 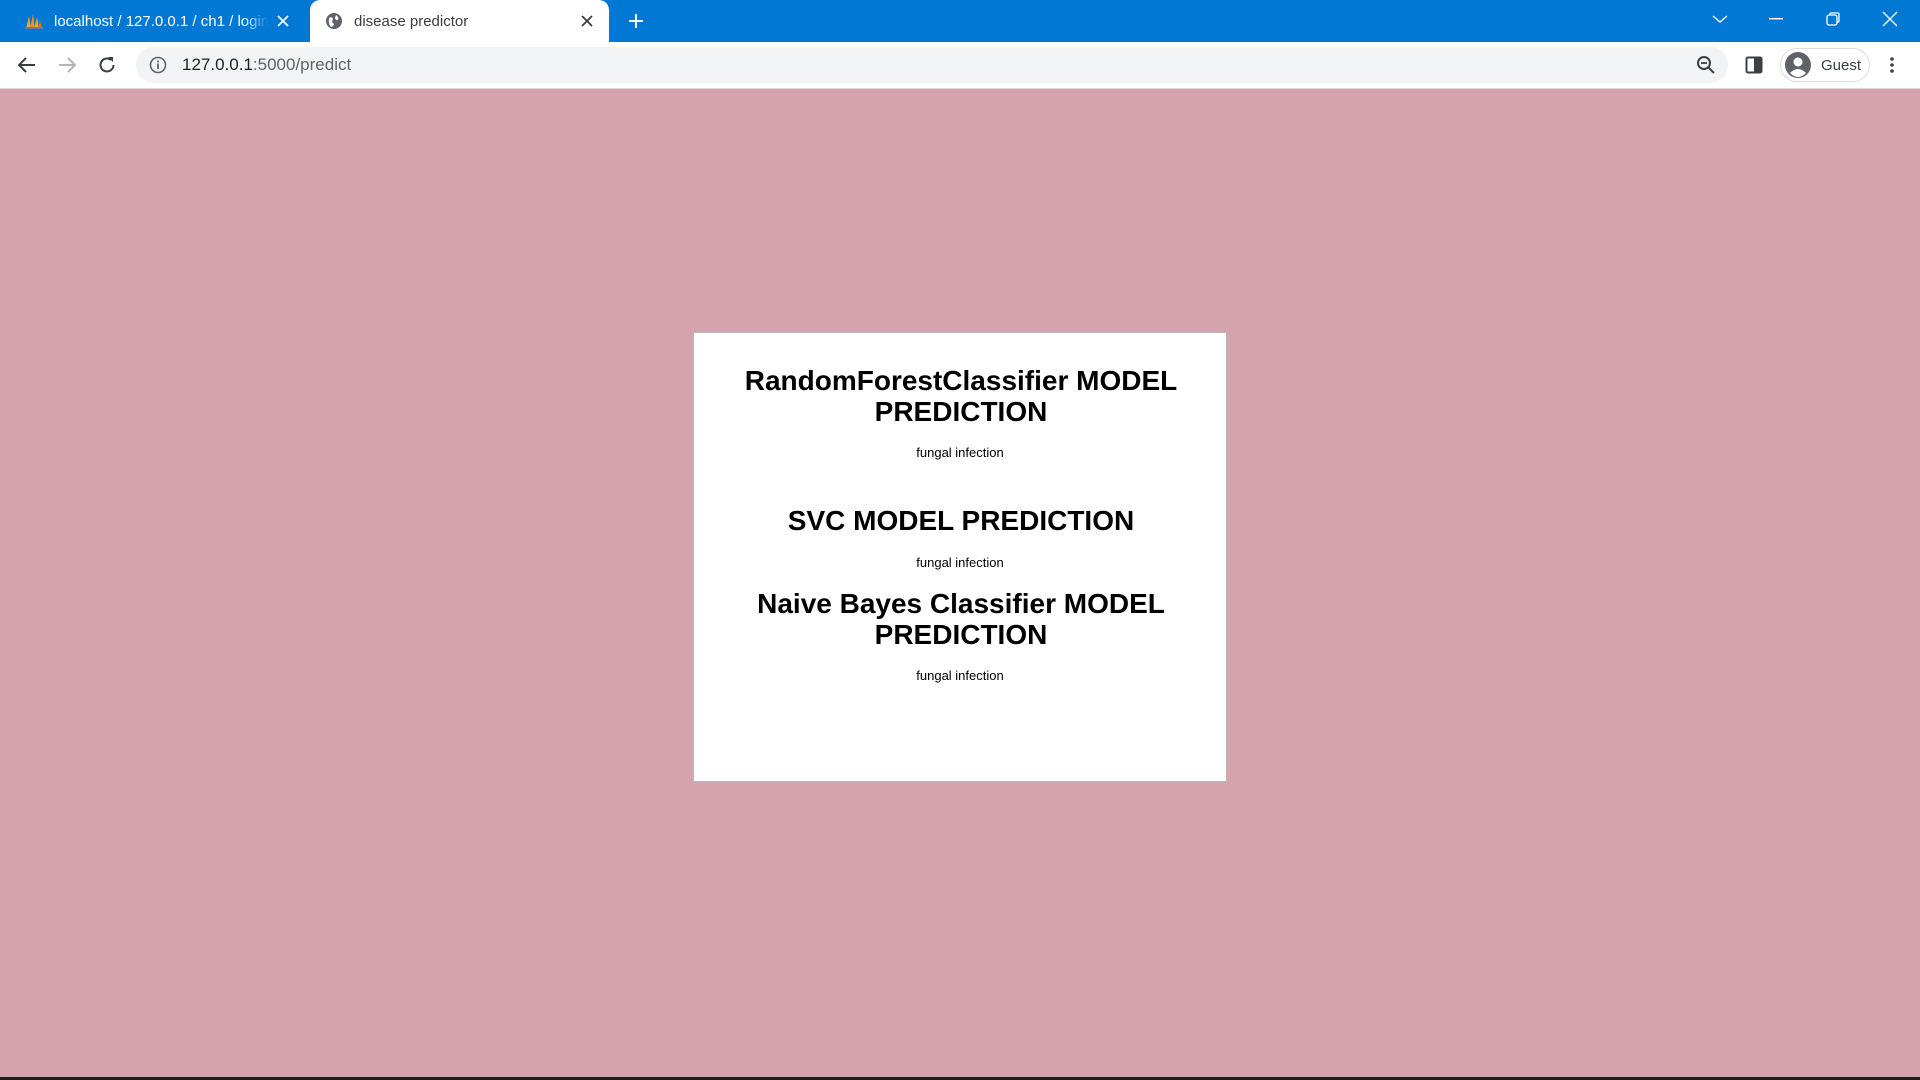 I want to click on random-forest-heading: RandomForestClassifier MODEL PREDICTION, so click(x=961, y=396).